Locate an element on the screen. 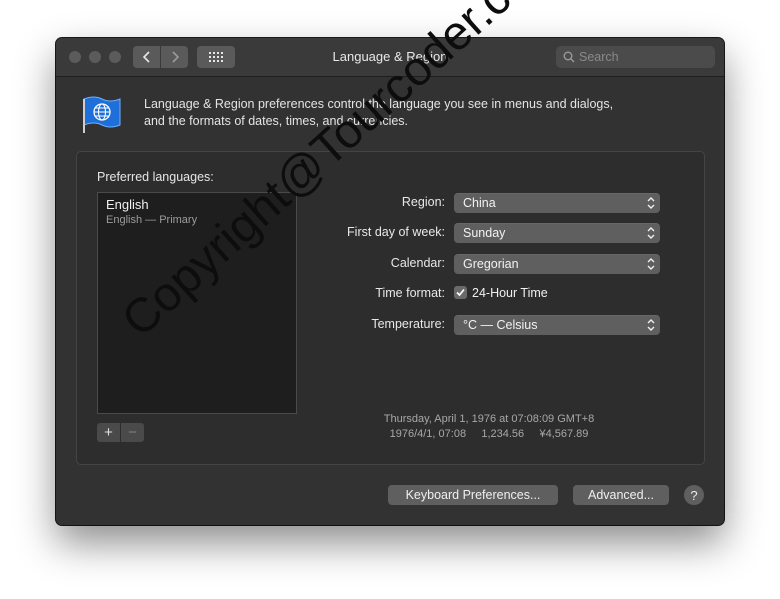  preferred-languages-label: Preferred languages: is located at coordinates (155, 177).